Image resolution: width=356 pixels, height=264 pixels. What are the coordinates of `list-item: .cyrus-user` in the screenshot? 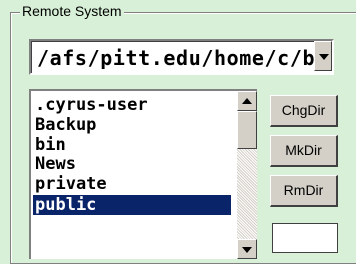 It's located at (90, 105).